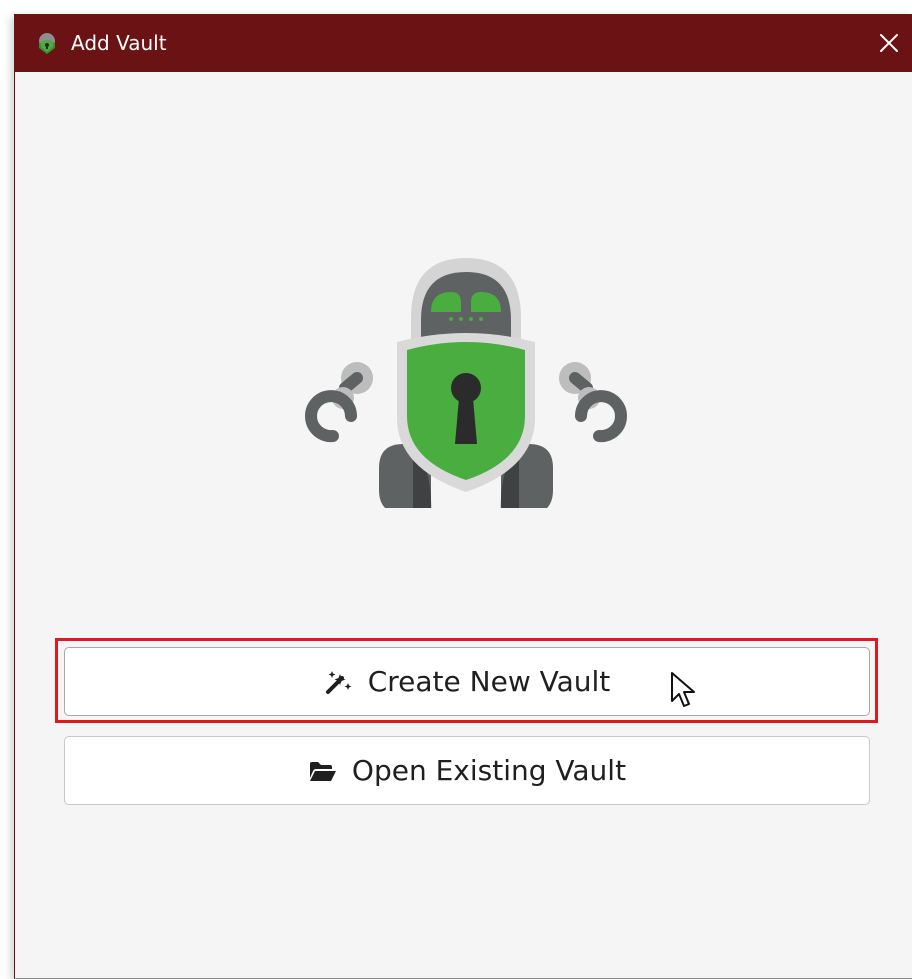 Image resolution: width=912 pixels, height=979 pixels. What do you see at coordinates (466, 383) in the screenshot?
I see `cryptomator-logo` at bounding box center [466, 383].